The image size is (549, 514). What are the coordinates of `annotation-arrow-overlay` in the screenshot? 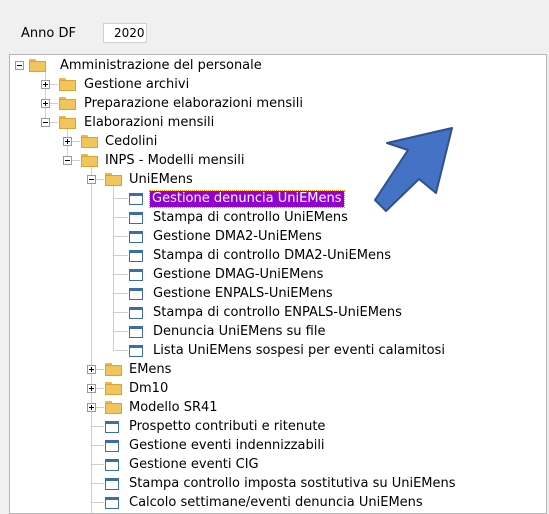 It's located at (413, 169).